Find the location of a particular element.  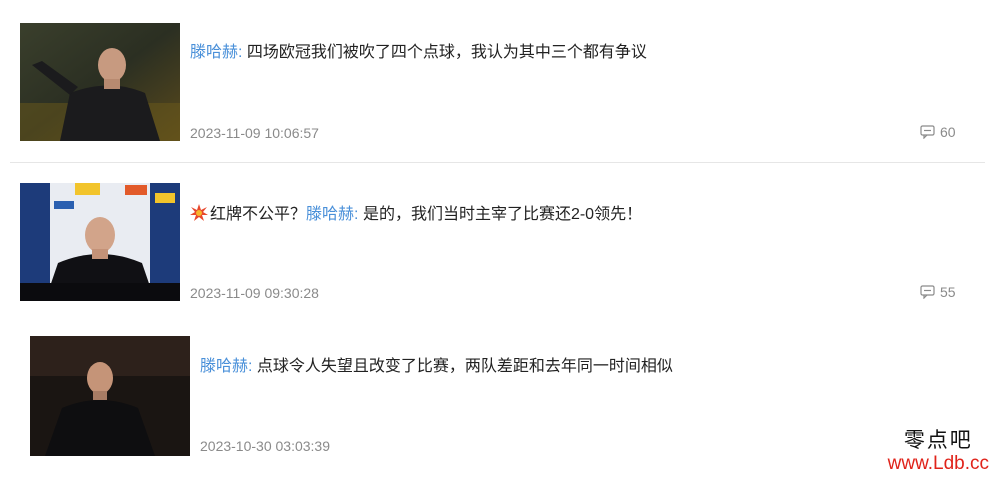

comment-count: 55 is located at coordinates (938, 292).